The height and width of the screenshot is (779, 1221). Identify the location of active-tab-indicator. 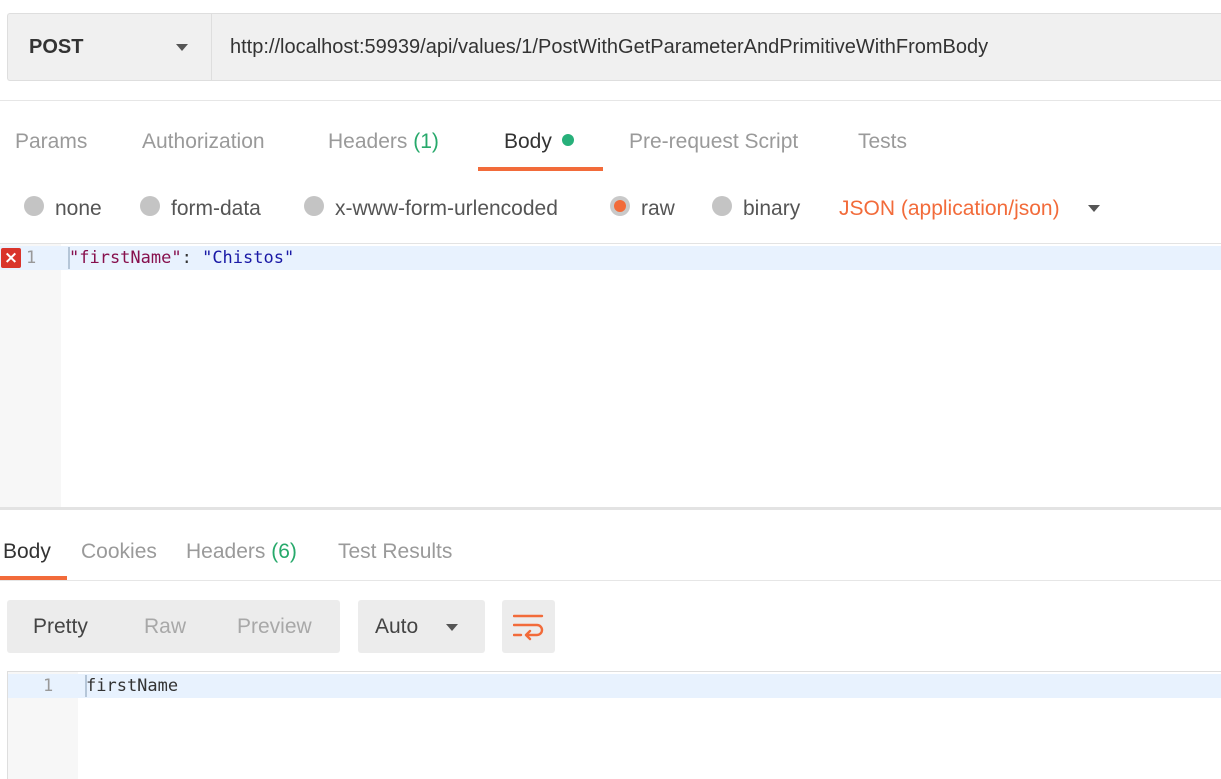
(540, 169).